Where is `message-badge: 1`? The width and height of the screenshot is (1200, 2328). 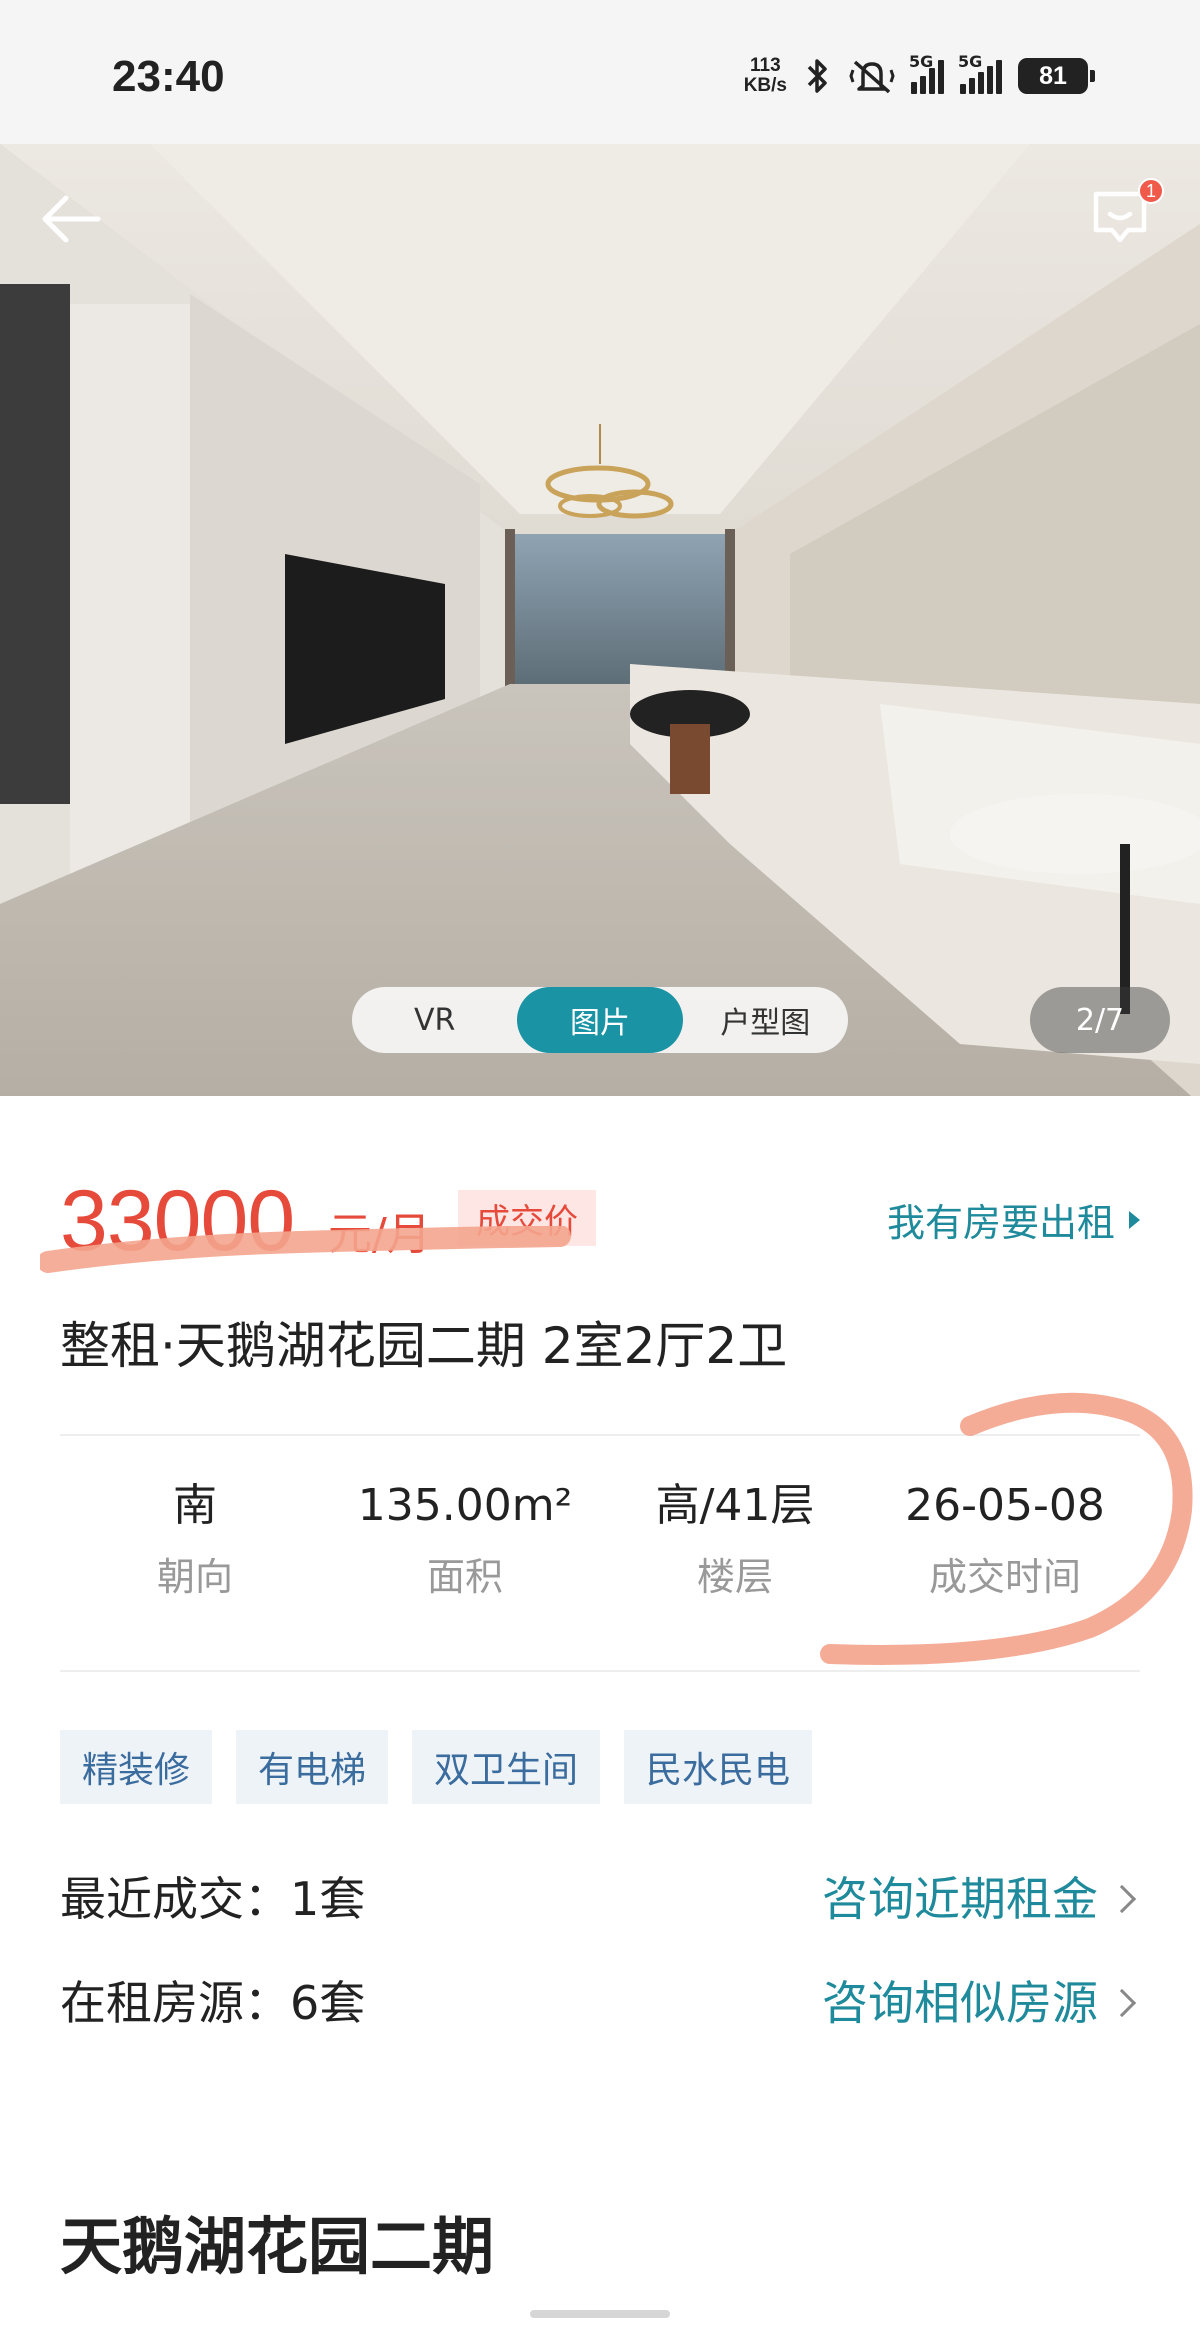
message-badge: 1 is located at coordinates (1151, 191).